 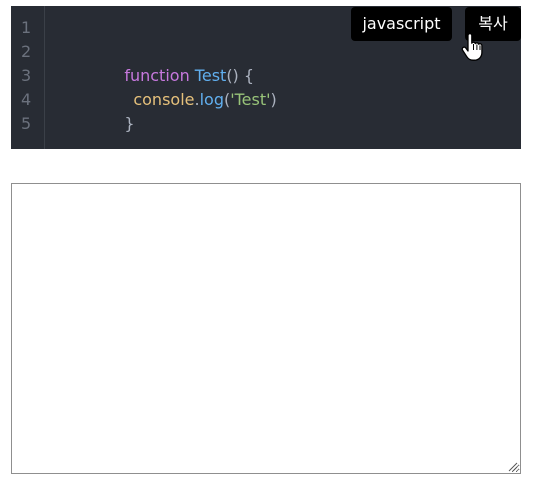 What do you see at coordinates (26, 51) in the screenshot?
I see `line-number: 2` at bounding box center [26, 51].